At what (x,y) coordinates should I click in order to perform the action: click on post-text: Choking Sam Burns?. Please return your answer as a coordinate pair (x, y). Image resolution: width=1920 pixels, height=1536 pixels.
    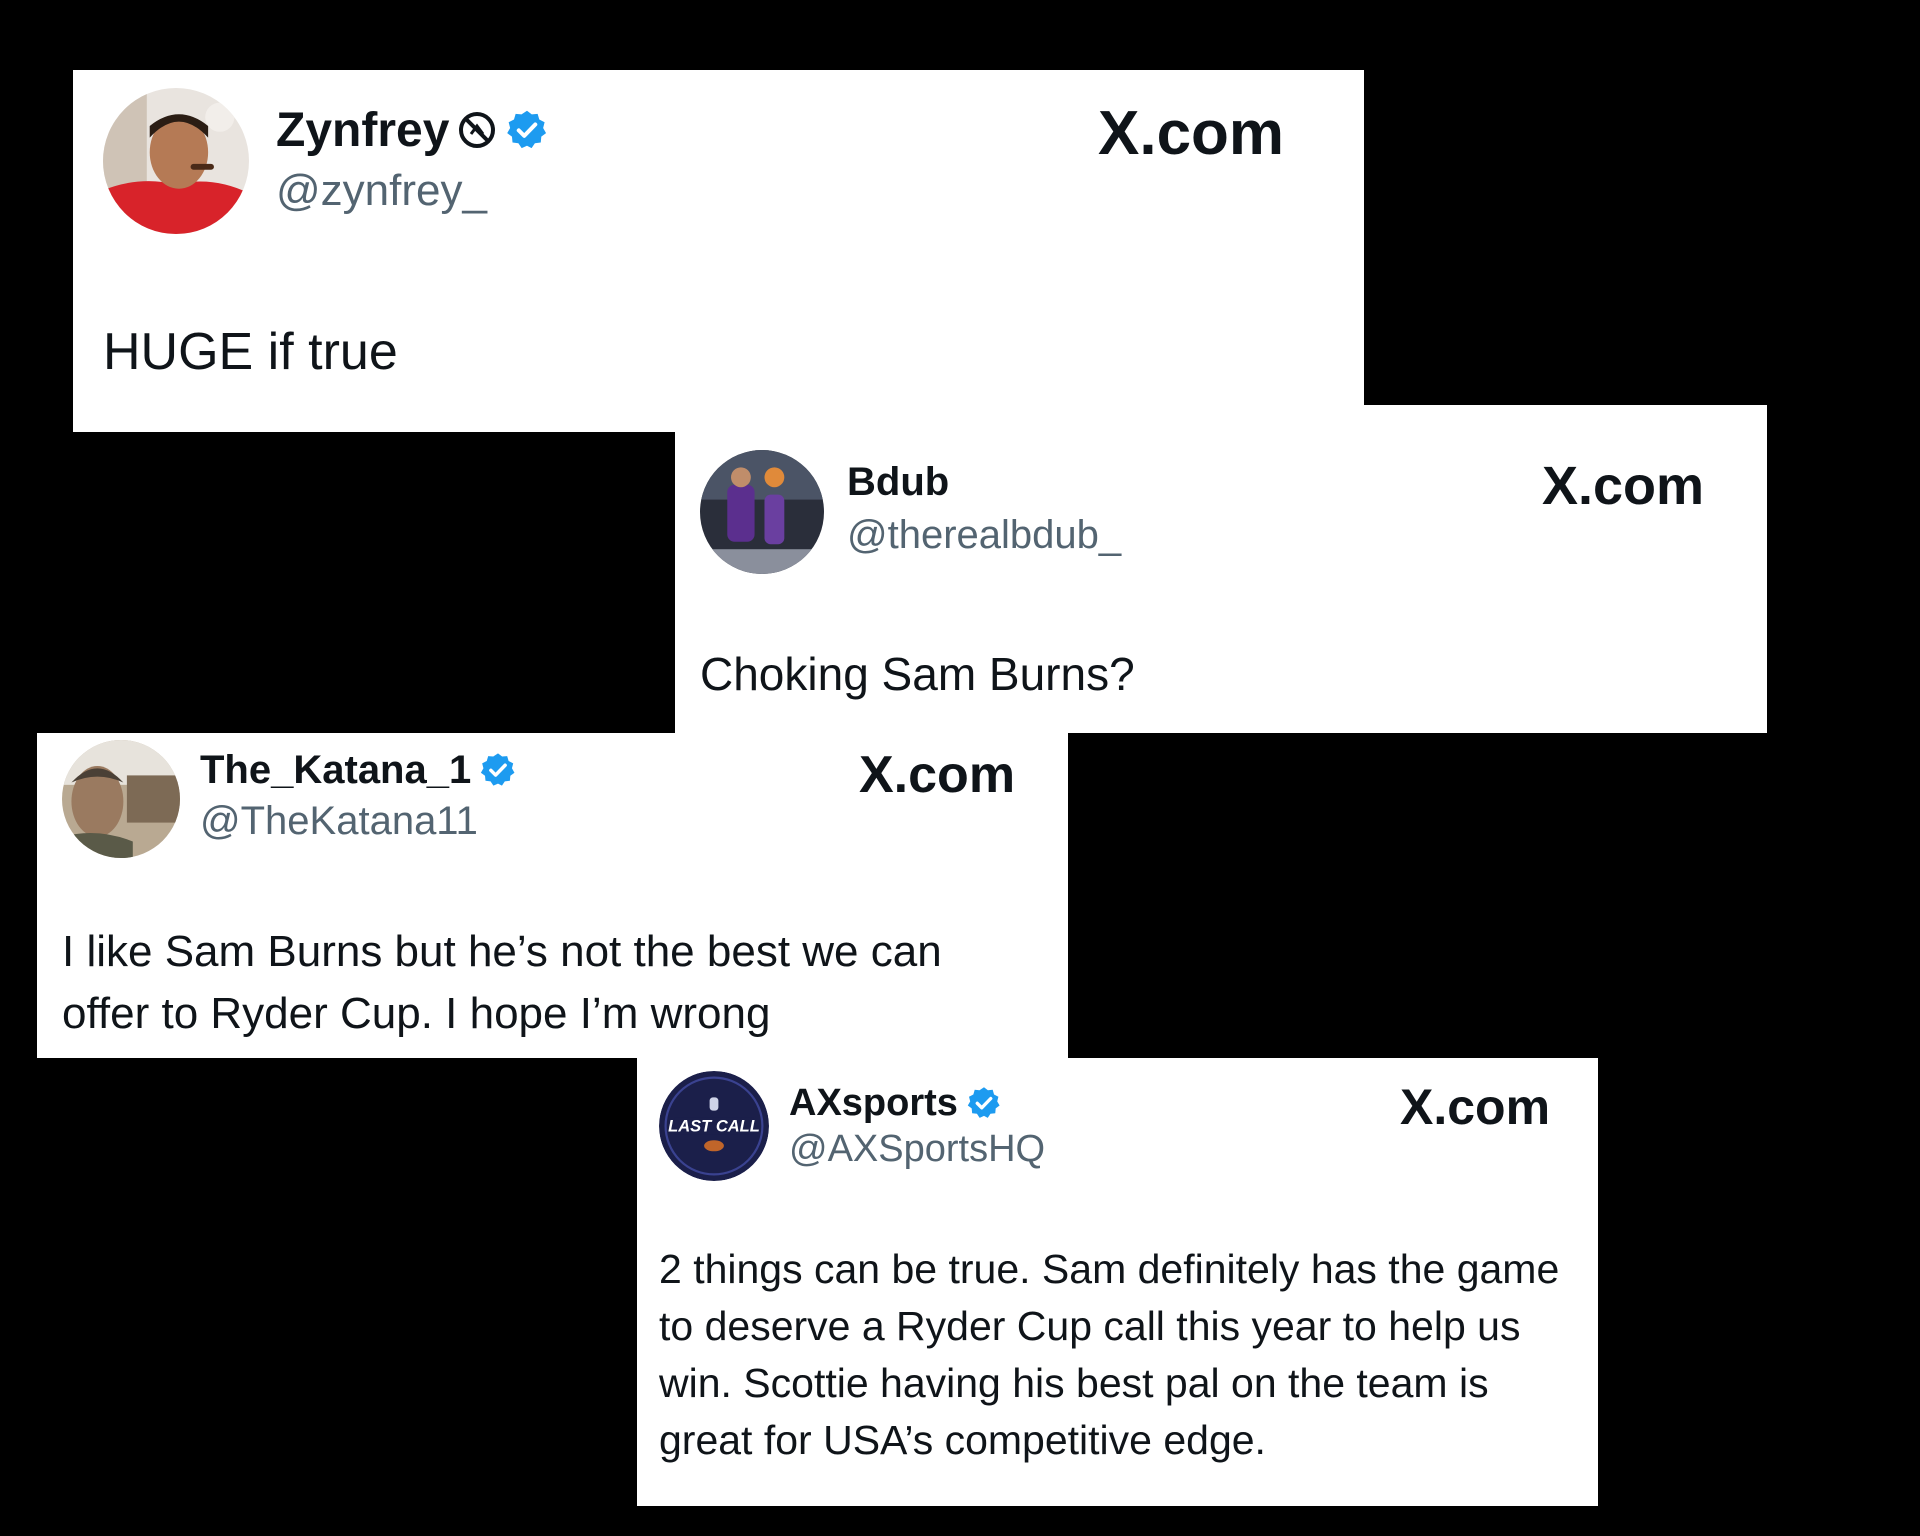
    Looking at the image, I should click on (917, 674).